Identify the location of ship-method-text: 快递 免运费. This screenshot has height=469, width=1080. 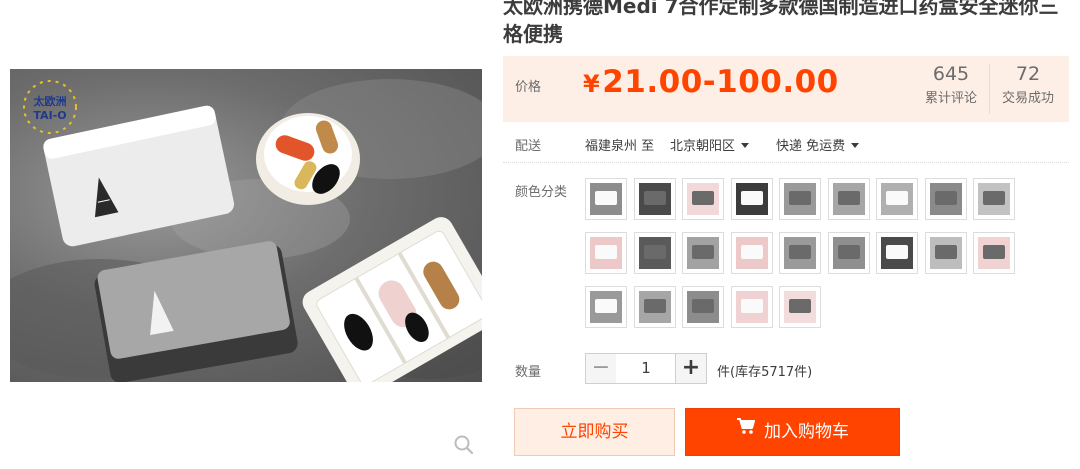
(811, 146).